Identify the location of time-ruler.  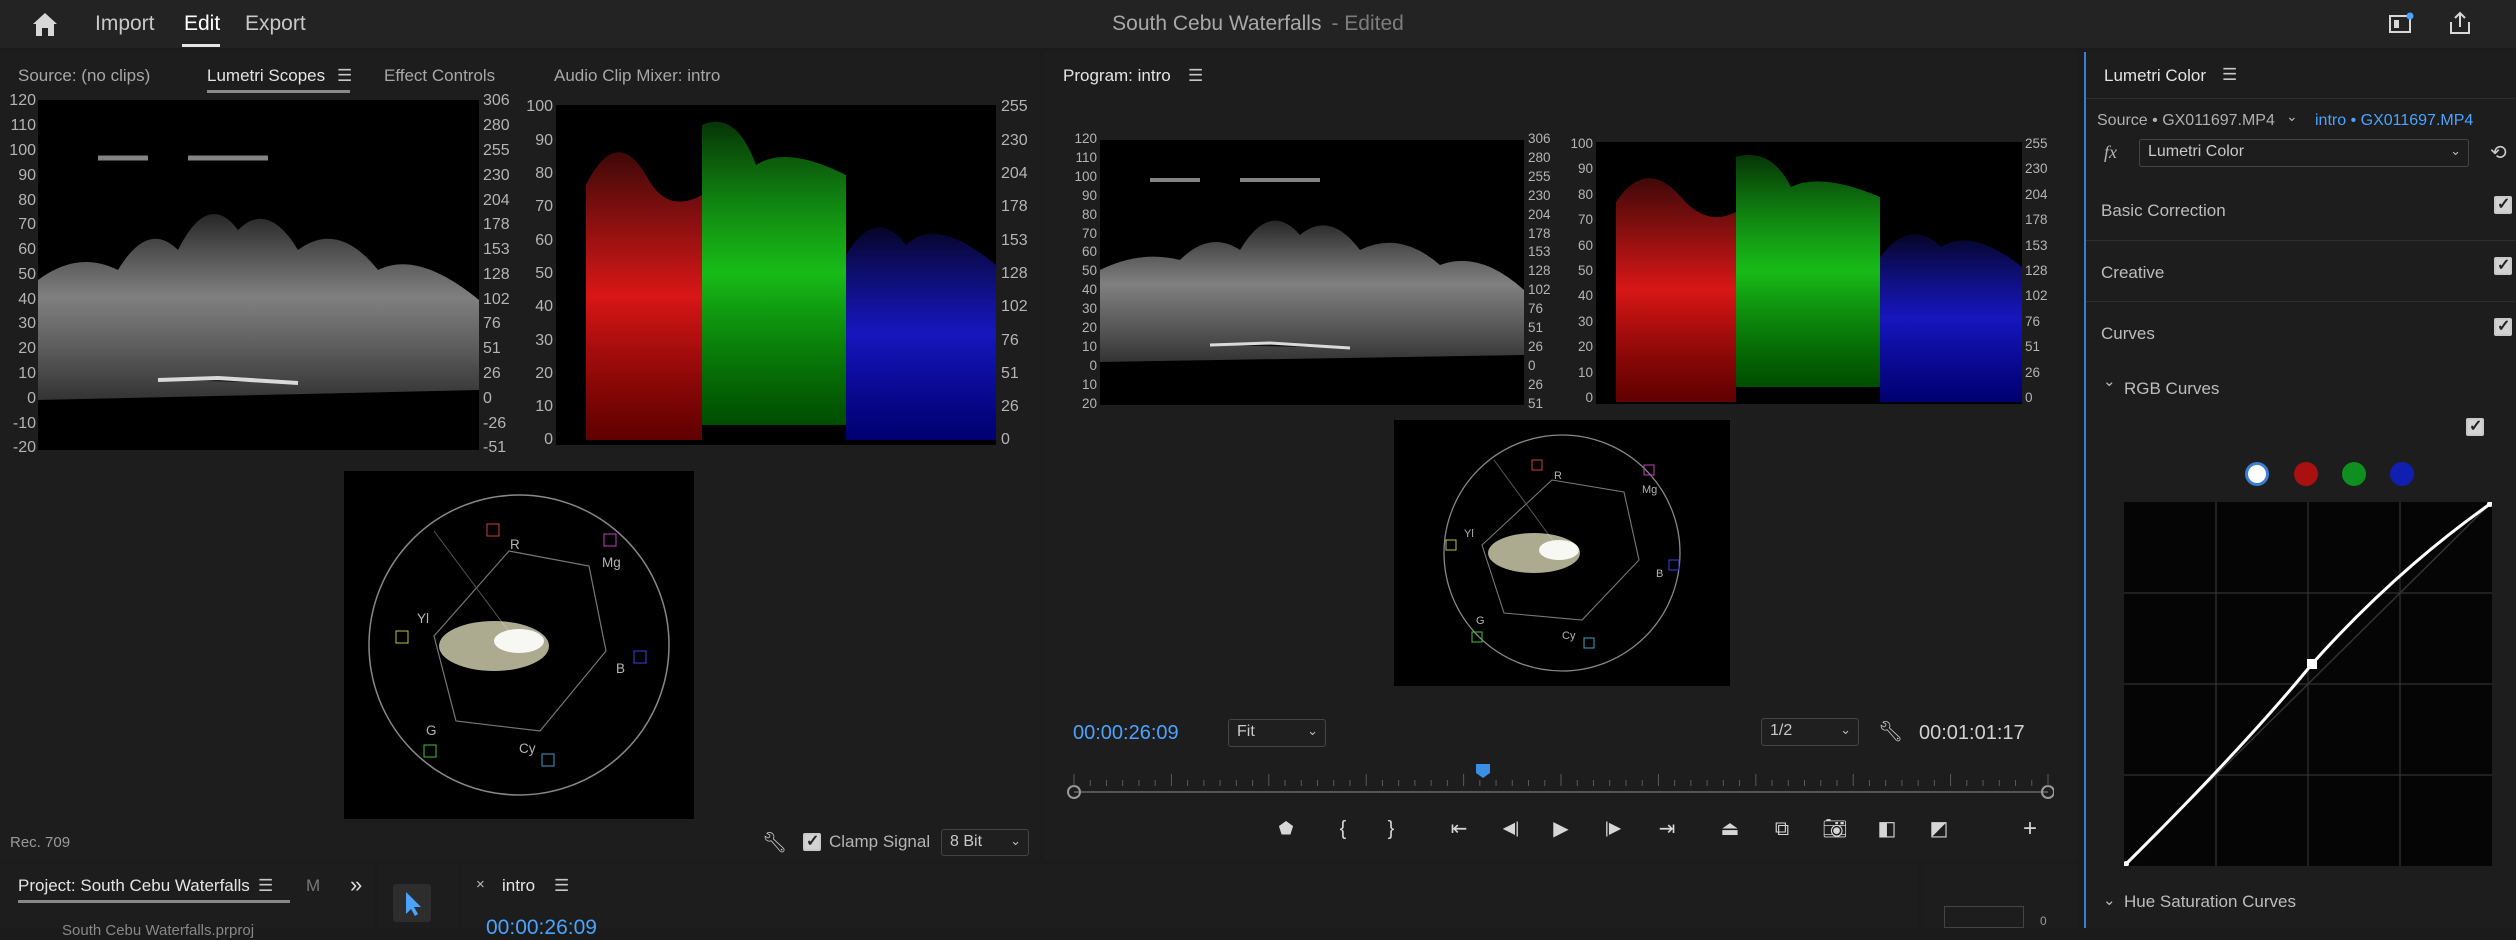
(1560, 780).